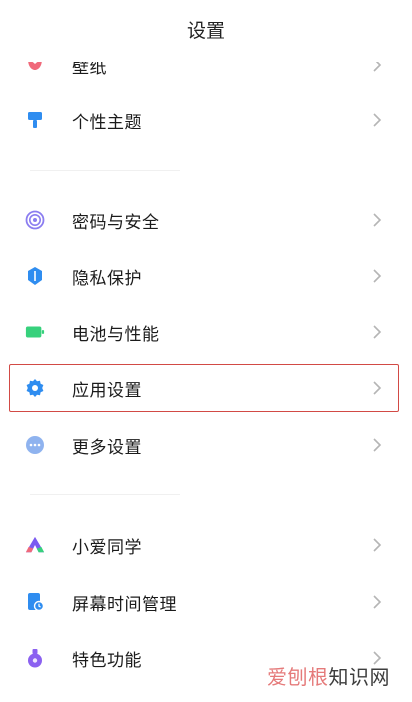 The image size is (412, 702). I want to click on screen-time-icon, so click(35, 602).